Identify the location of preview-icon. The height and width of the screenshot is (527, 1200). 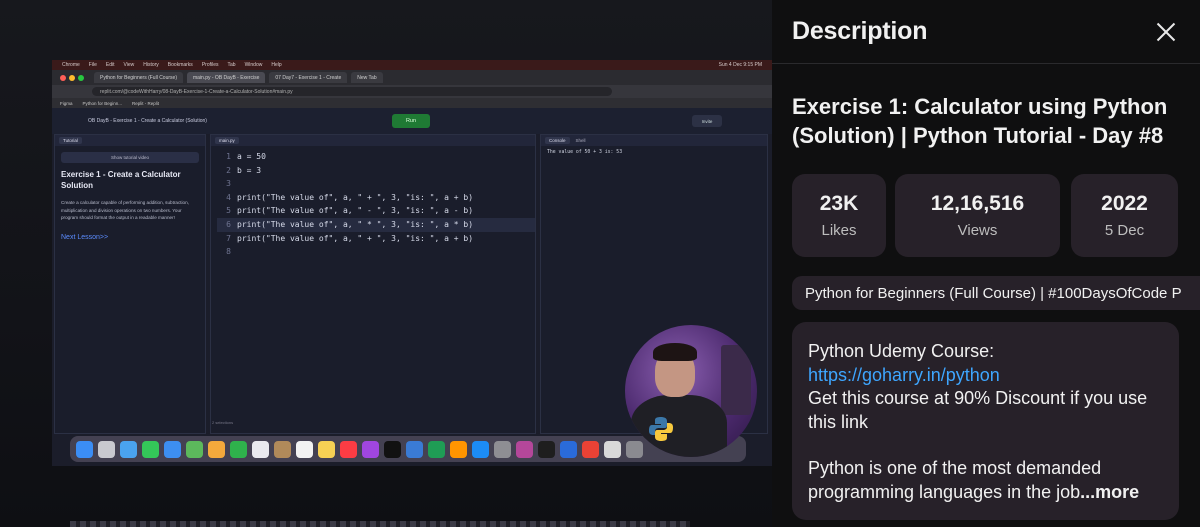
(612, 449).